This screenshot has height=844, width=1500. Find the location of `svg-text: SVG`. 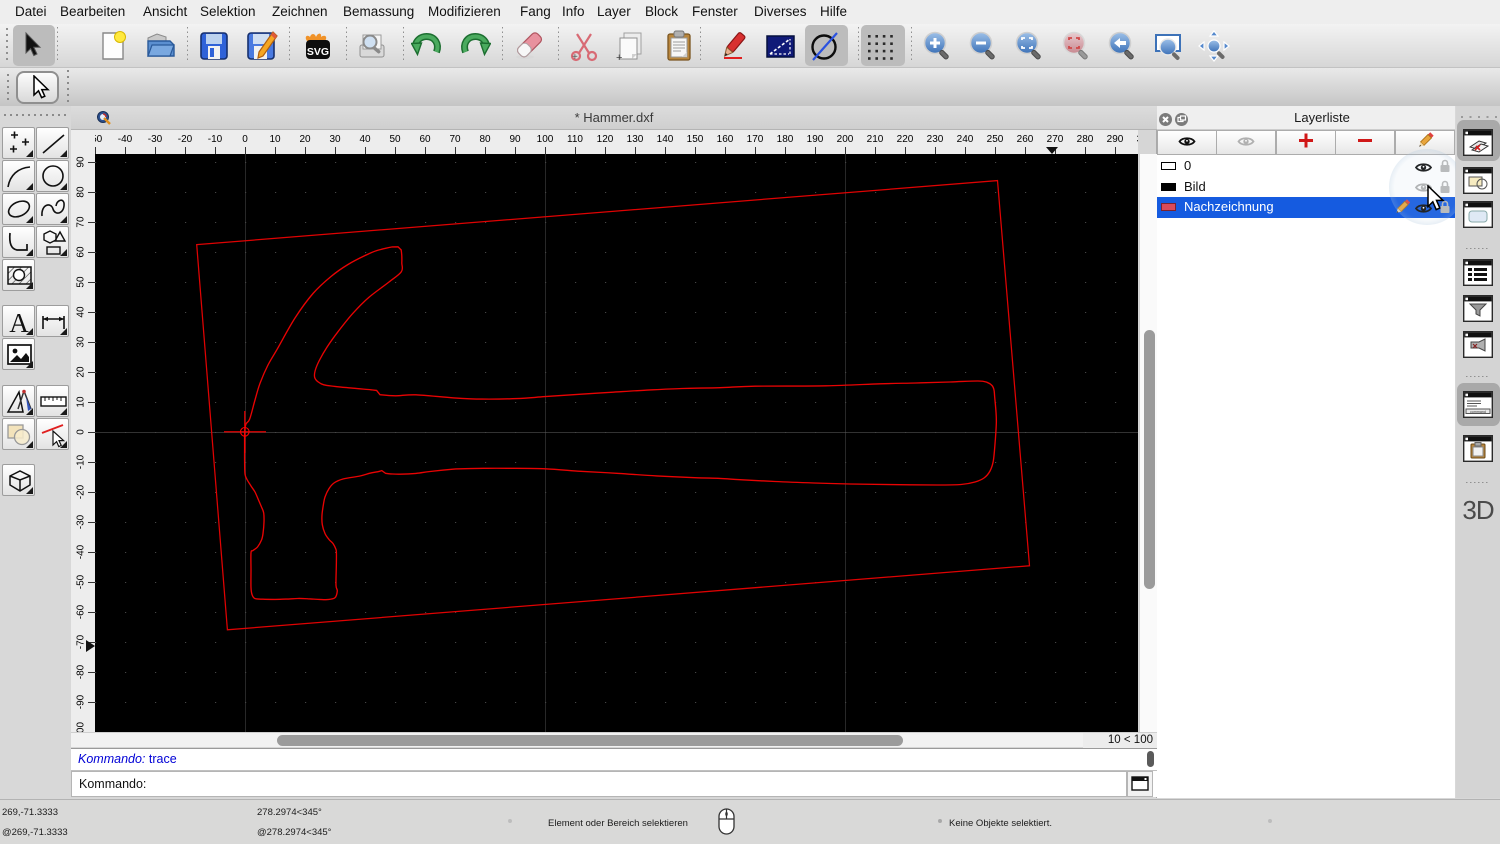

svg-text: SVG is located at coordinates (318, 52).